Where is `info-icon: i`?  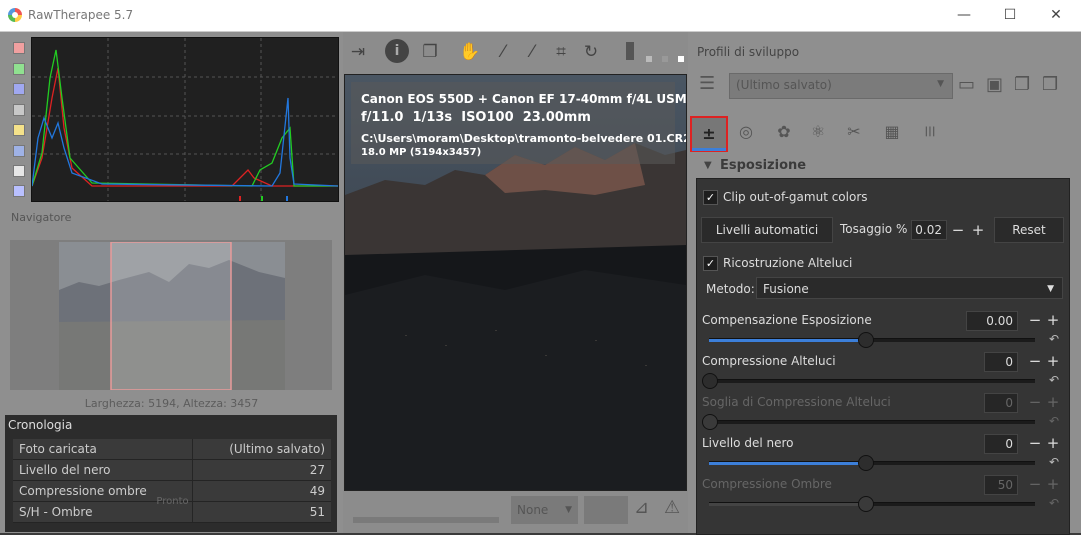 info-icon: i is located at coordinates (397, 51).